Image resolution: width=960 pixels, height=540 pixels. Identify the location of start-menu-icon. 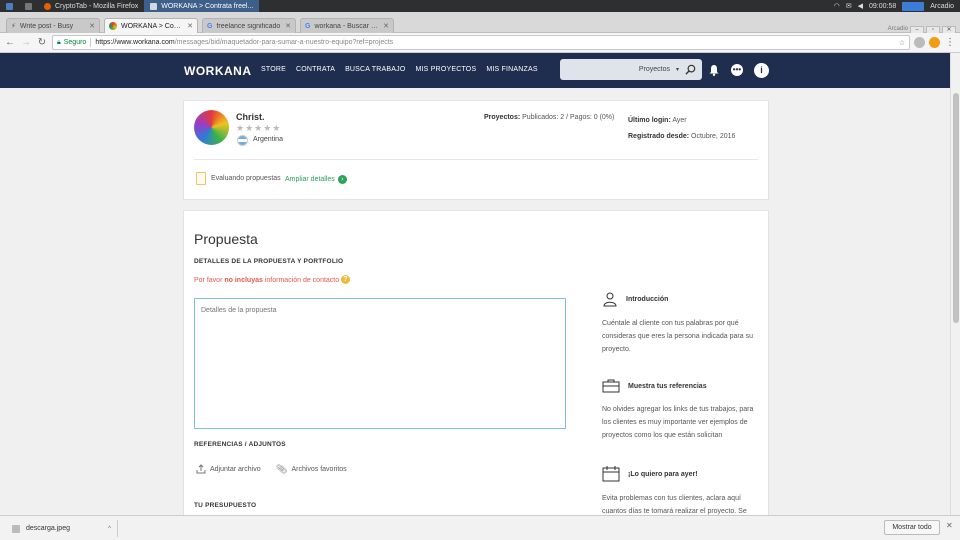
(9, 6).